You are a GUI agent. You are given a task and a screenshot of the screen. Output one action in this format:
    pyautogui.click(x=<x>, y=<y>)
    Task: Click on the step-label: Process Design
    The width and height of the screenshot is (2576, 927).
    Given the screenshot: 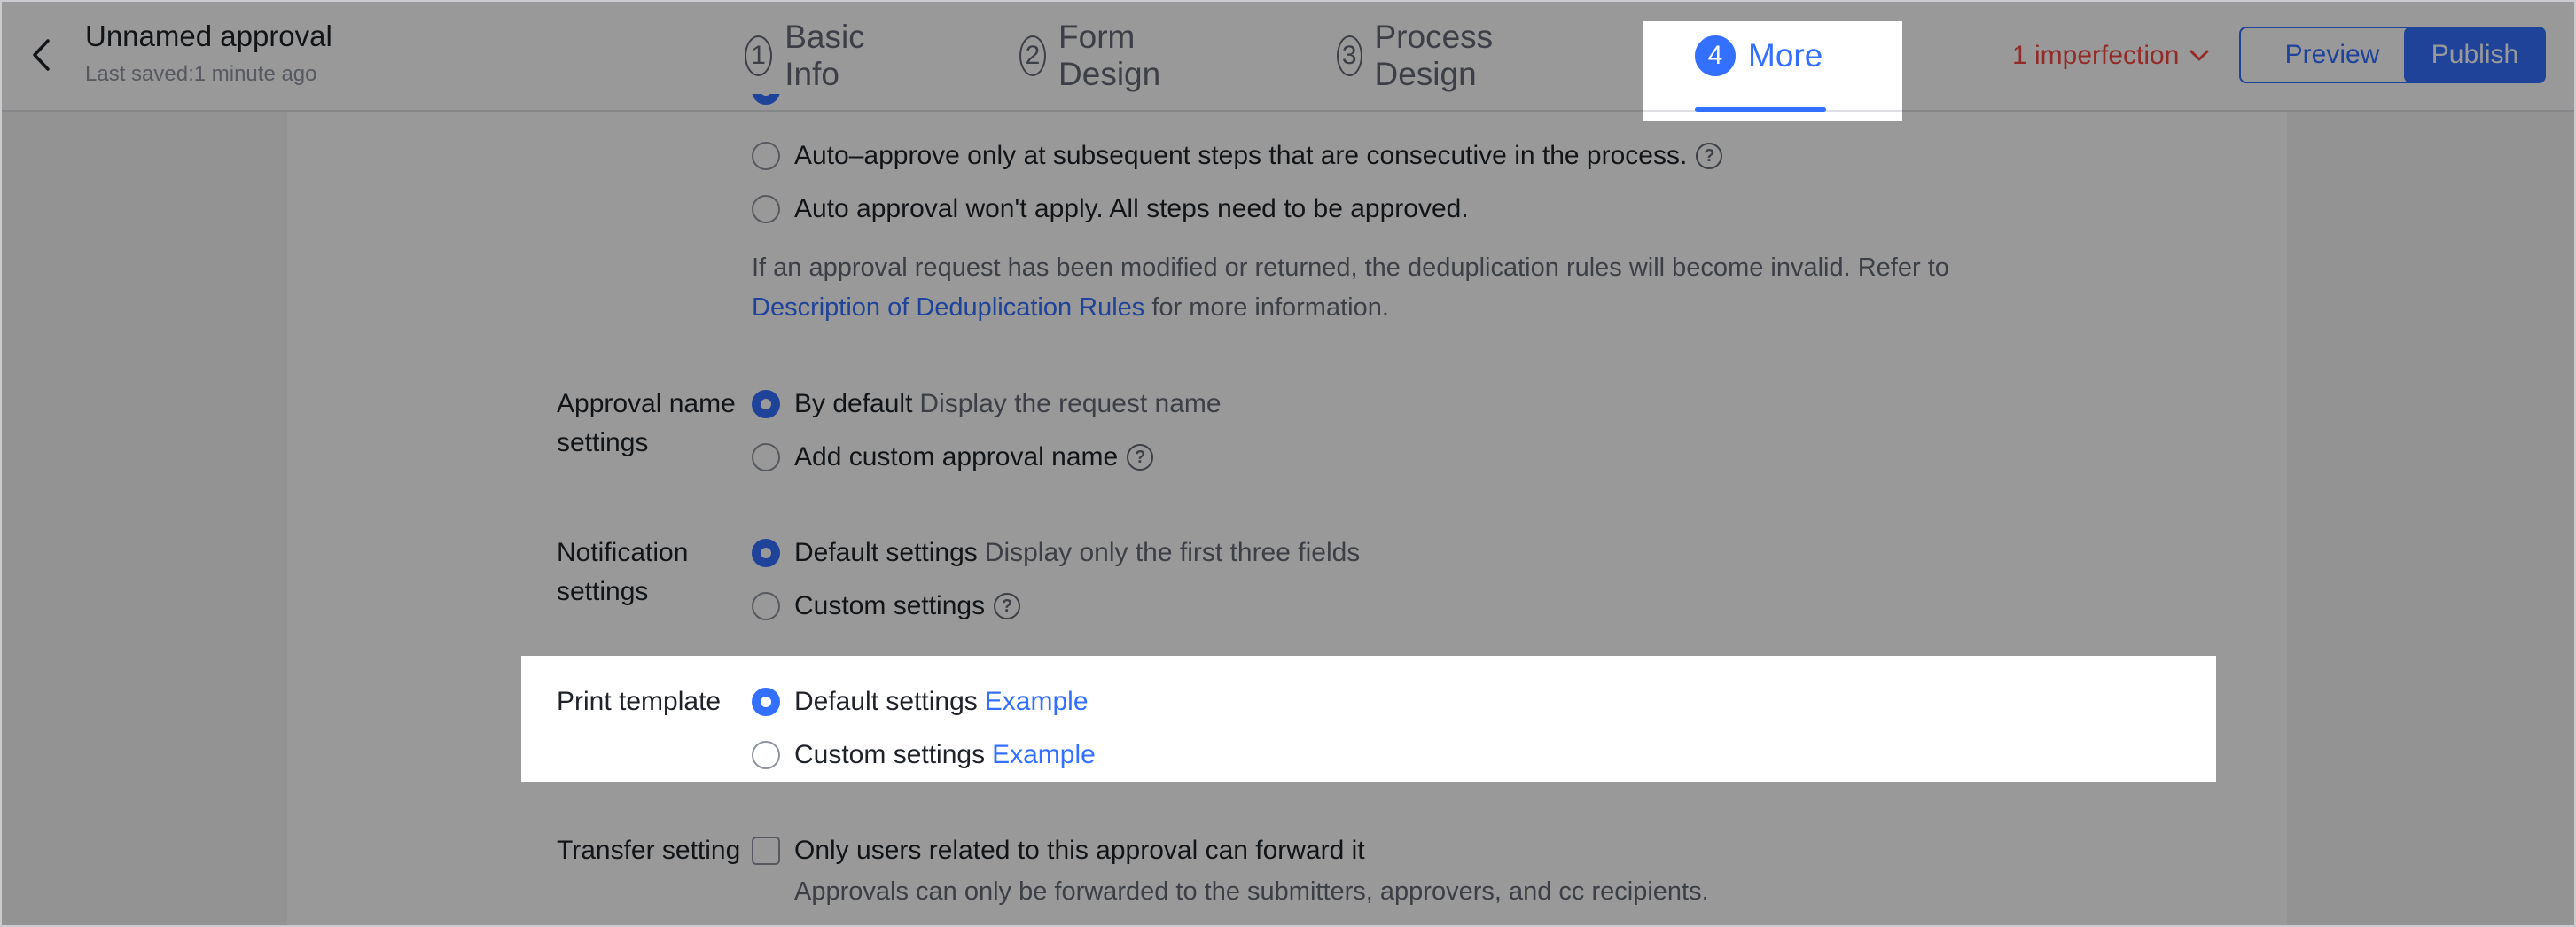 What is the action you would take?
    pyautogui.click(x=1434, y=55)
    